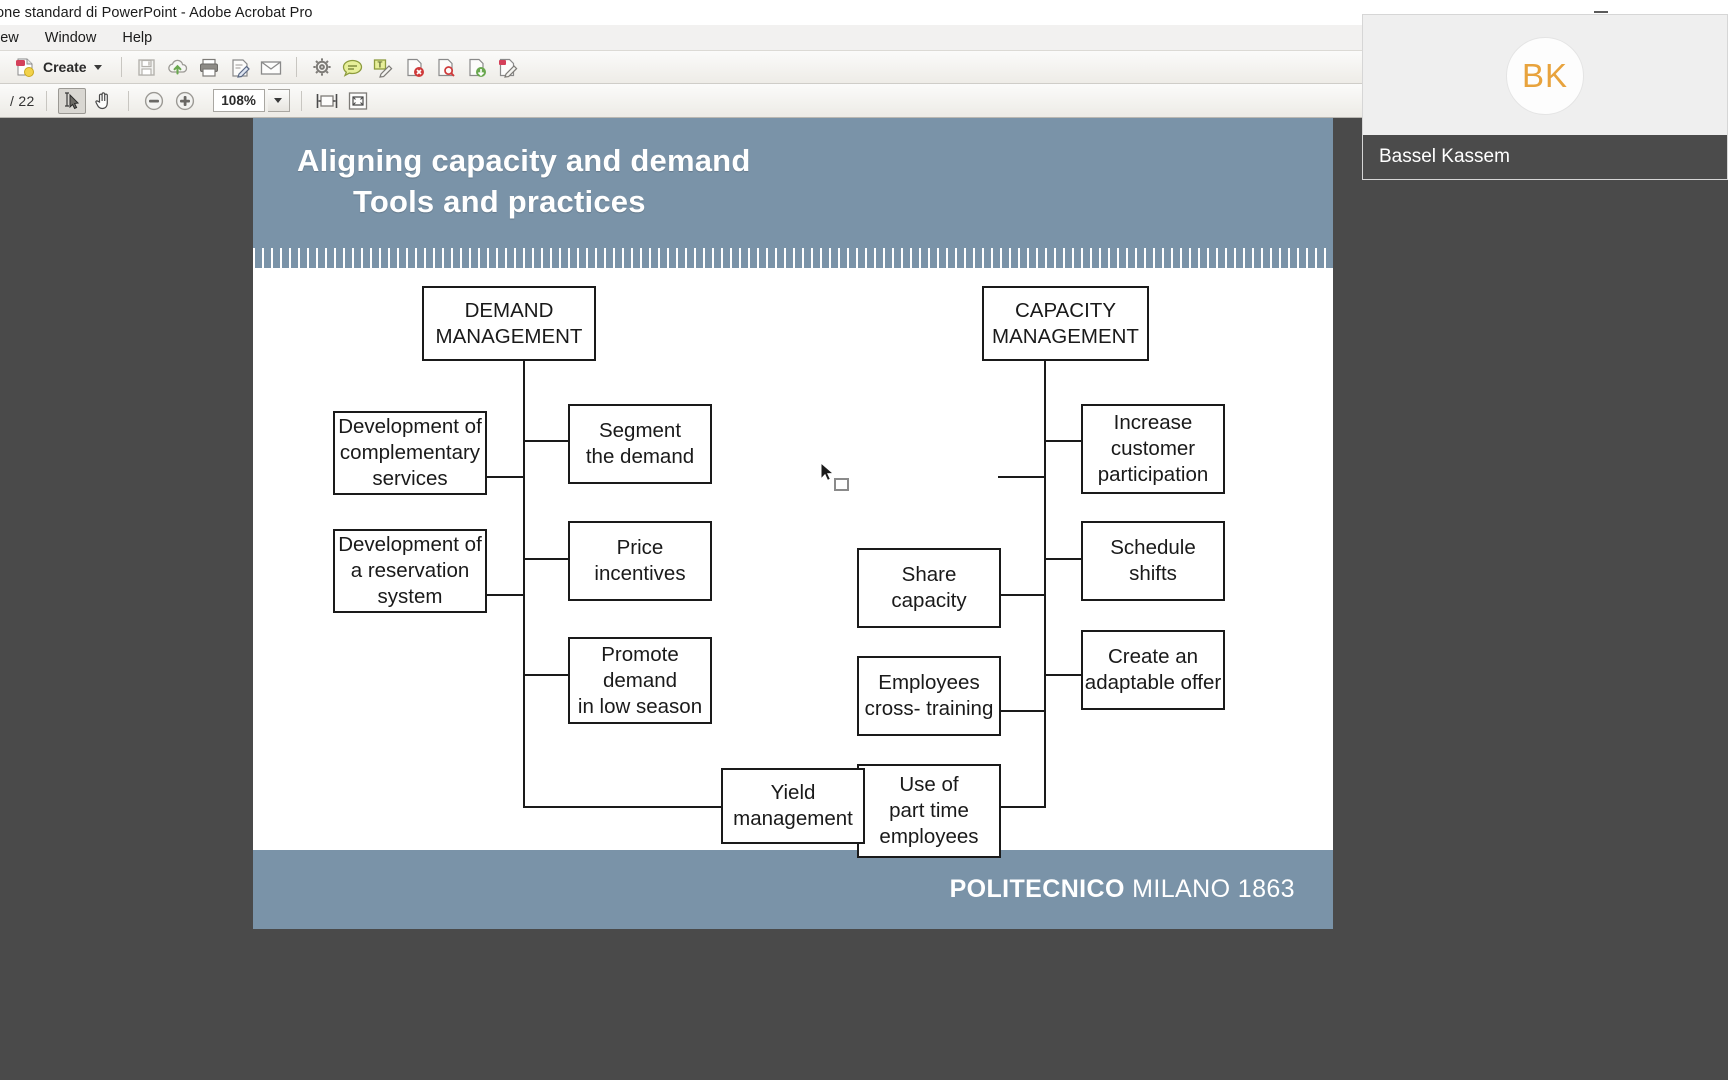 Image resolution: width=1728 pixels, height=1080 pixels. I want to click on sign-button, so click(240, 67).